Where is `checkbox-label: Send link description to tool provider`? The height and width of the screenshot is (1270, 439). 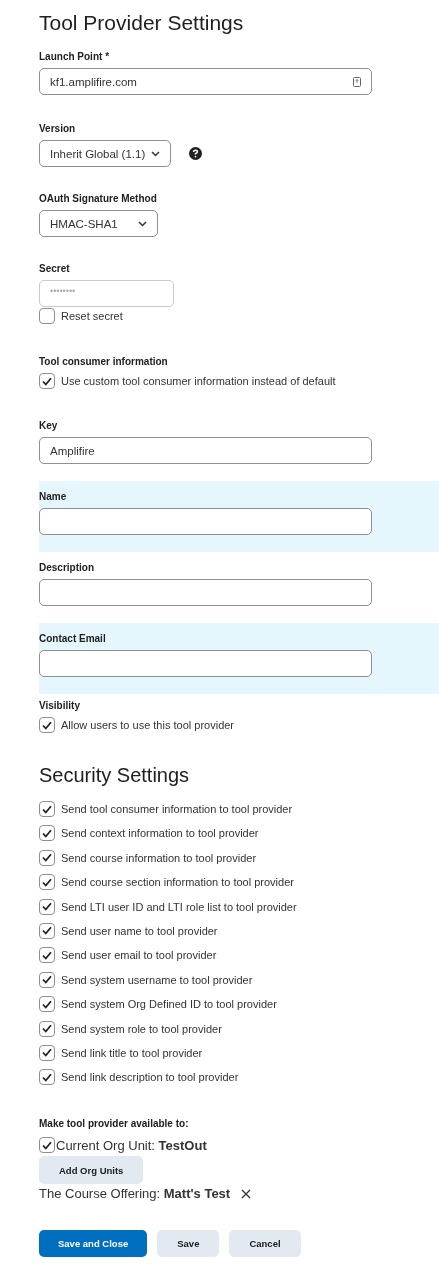
checkbox-label: Send link description to tool provider is located at coordinates (150, 1077).